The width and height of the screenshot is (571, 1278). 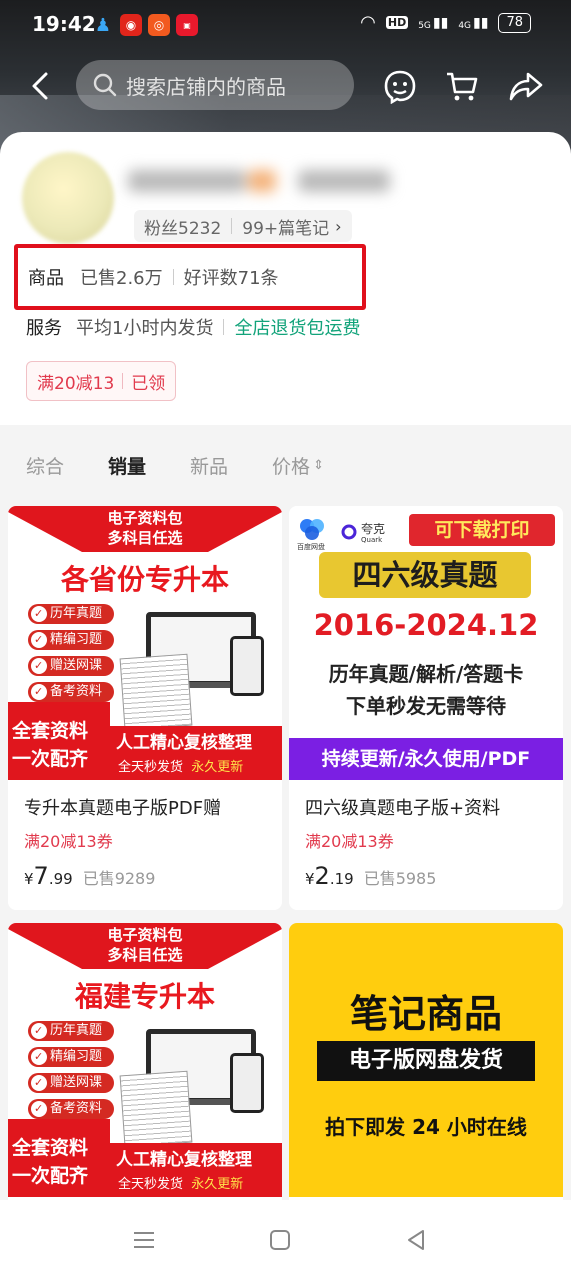 What do you see at coordinates (187, 25) in the screenshot?
I see `app-notification-icon-3: ▣` at bounding box center [187, 25].